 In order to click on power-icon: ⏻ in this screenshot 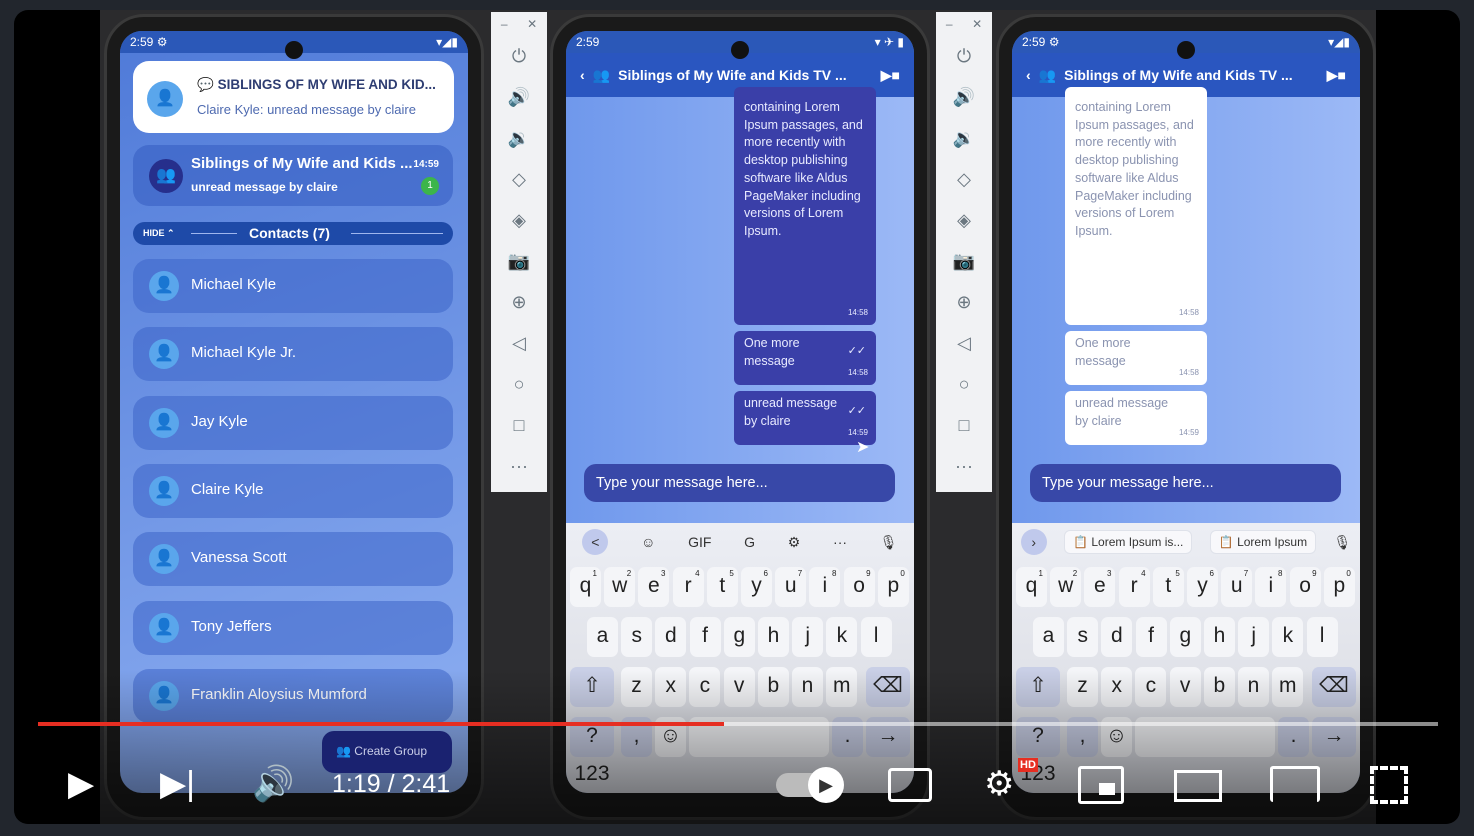, I will do `click(964, 56)`.